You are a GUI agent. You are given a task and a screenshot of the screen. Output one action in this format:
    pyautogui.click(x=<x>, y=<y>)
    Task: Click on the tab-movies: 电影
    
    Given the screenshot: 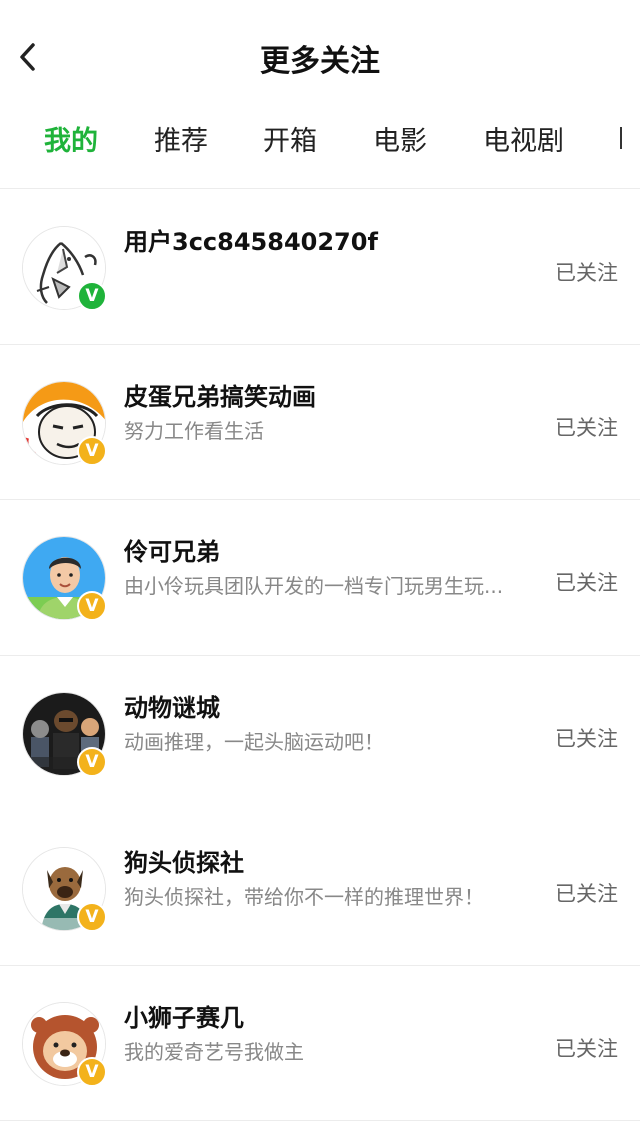 What is the action you would take?
    pyautogui.click(x=400, y=138)
    